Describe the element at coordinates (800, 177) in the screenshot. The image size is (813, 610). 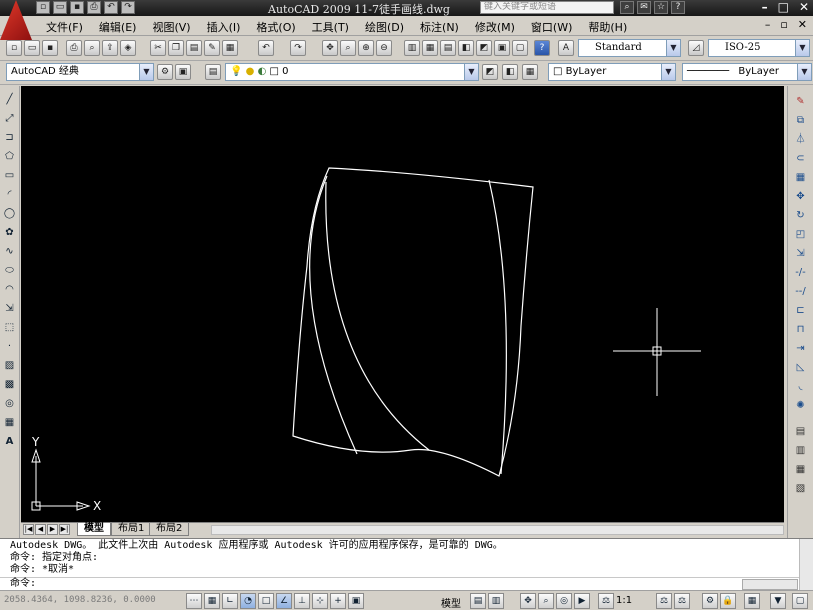
I see `array-icon: ▦` at that location.